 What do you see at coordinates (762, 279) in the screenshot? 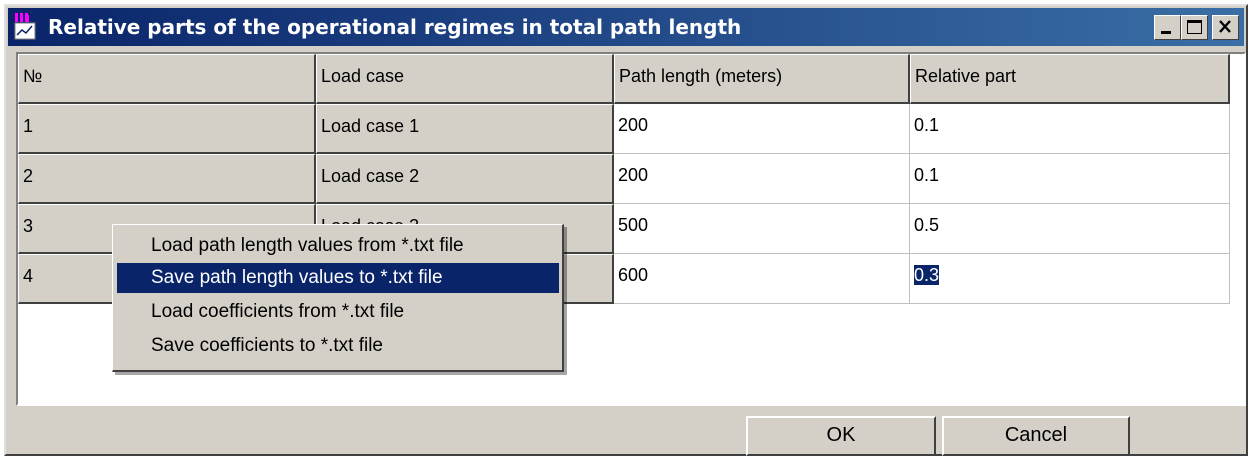
I see `path-length-cell: 600` at bounding box center [762, 279].